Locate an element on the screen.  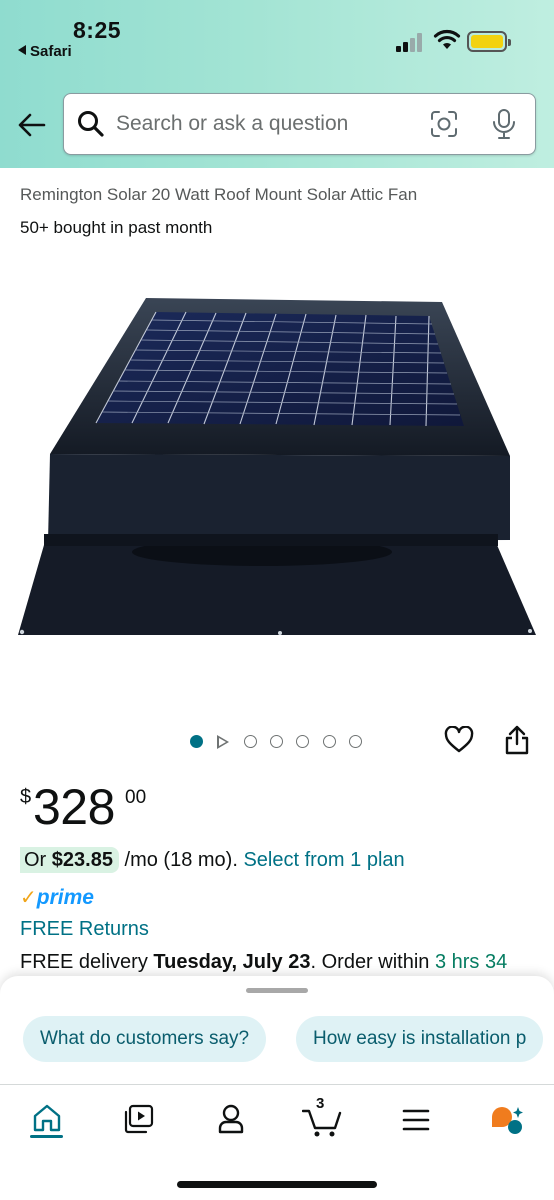
signal-icon is located at coordinates (411, 42).